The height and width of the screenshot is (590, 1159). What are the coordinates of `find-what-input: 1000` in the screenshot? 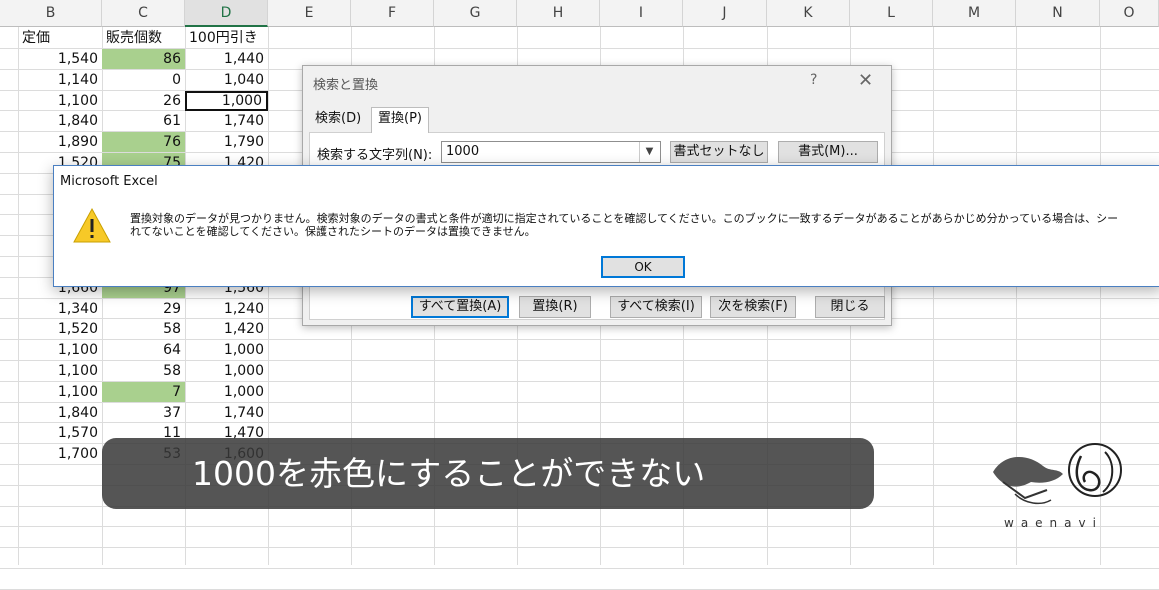 It's located at (551, 152).